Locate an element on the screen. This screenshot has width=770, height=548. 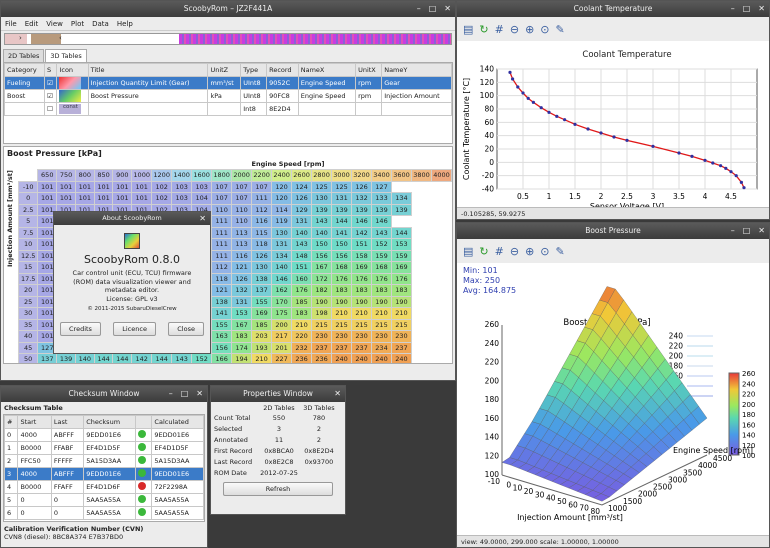
value-cell: 237 is located at coordinates (362, 347).